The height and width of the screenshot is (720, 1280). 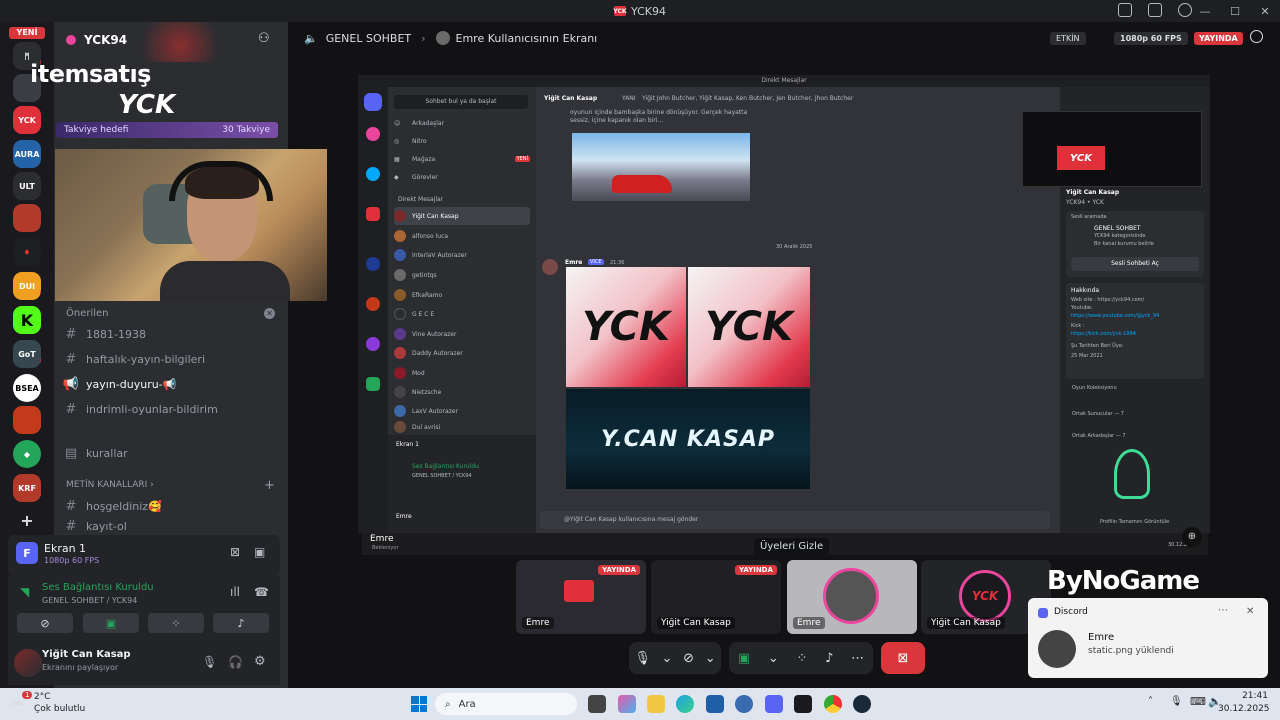 What do you see at coordinates (1265, 11) in the screenshot?
I see `close-window-button: ✕` at bounding box center [1265, 11].